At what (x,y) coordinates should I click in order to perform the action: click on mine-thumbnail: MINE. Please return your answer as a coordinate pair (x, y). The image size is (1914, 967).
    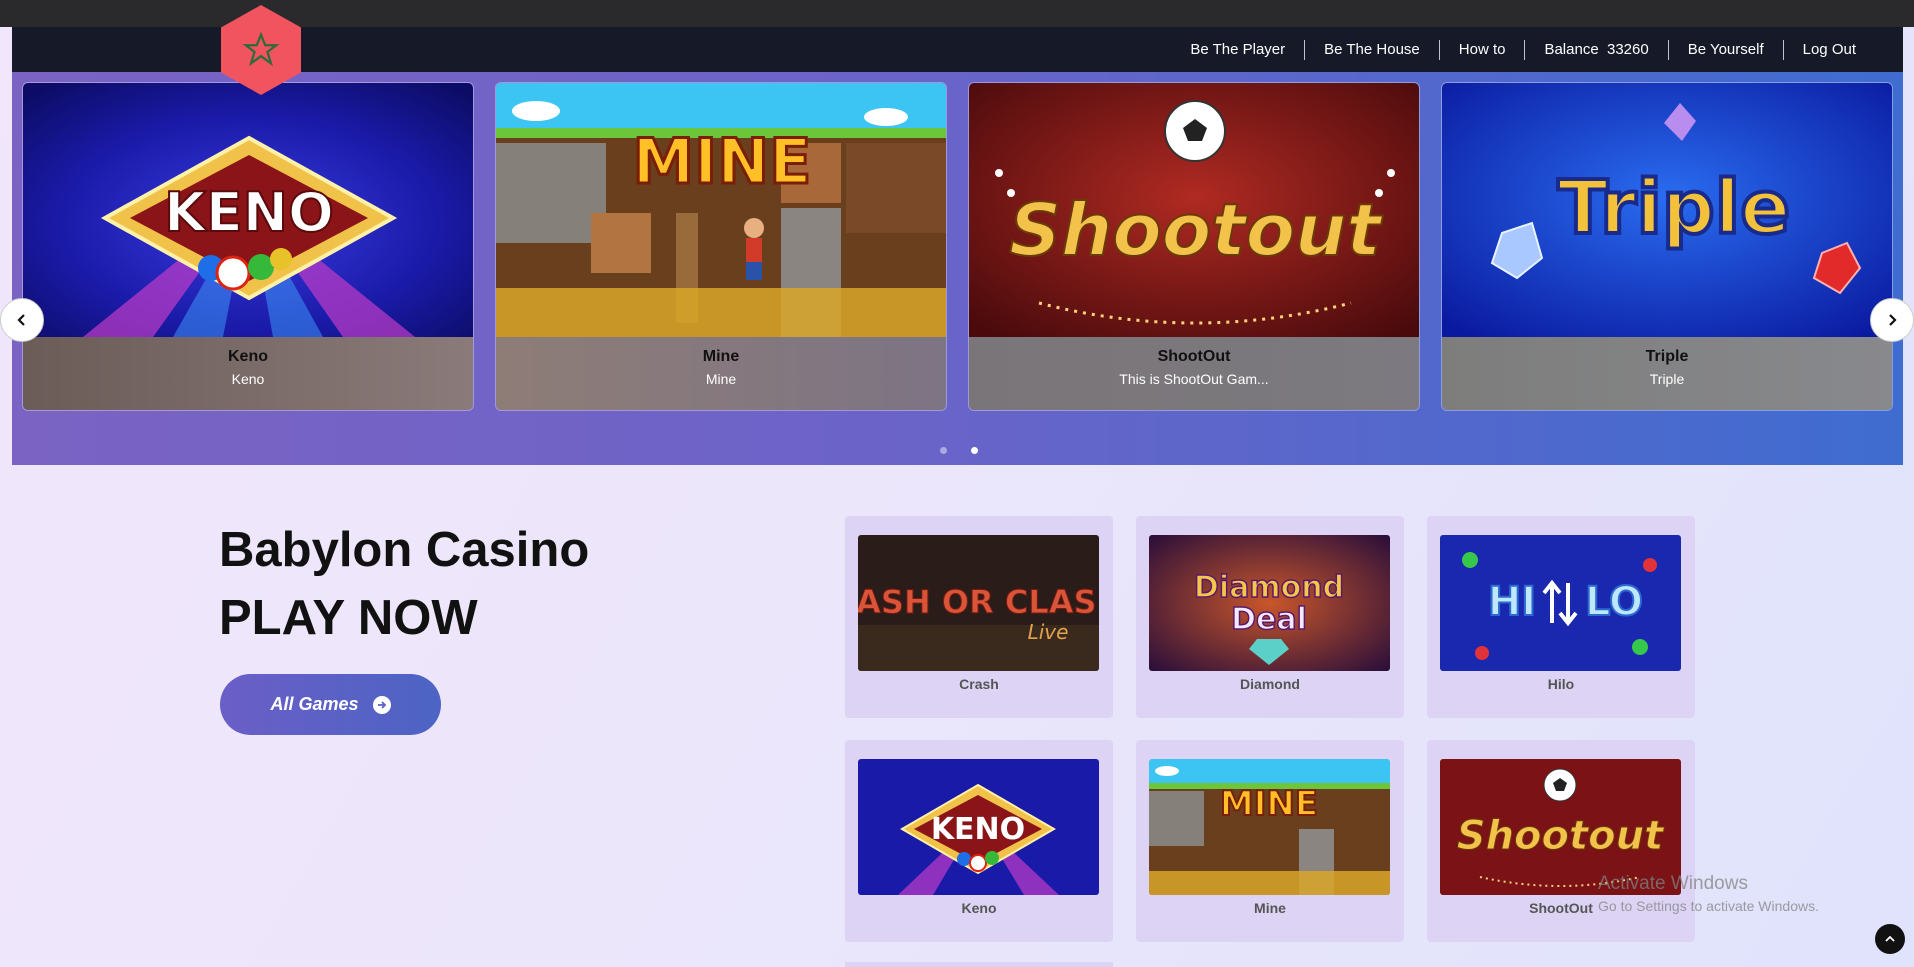
    Looking at the image, I should click on (721, 210).